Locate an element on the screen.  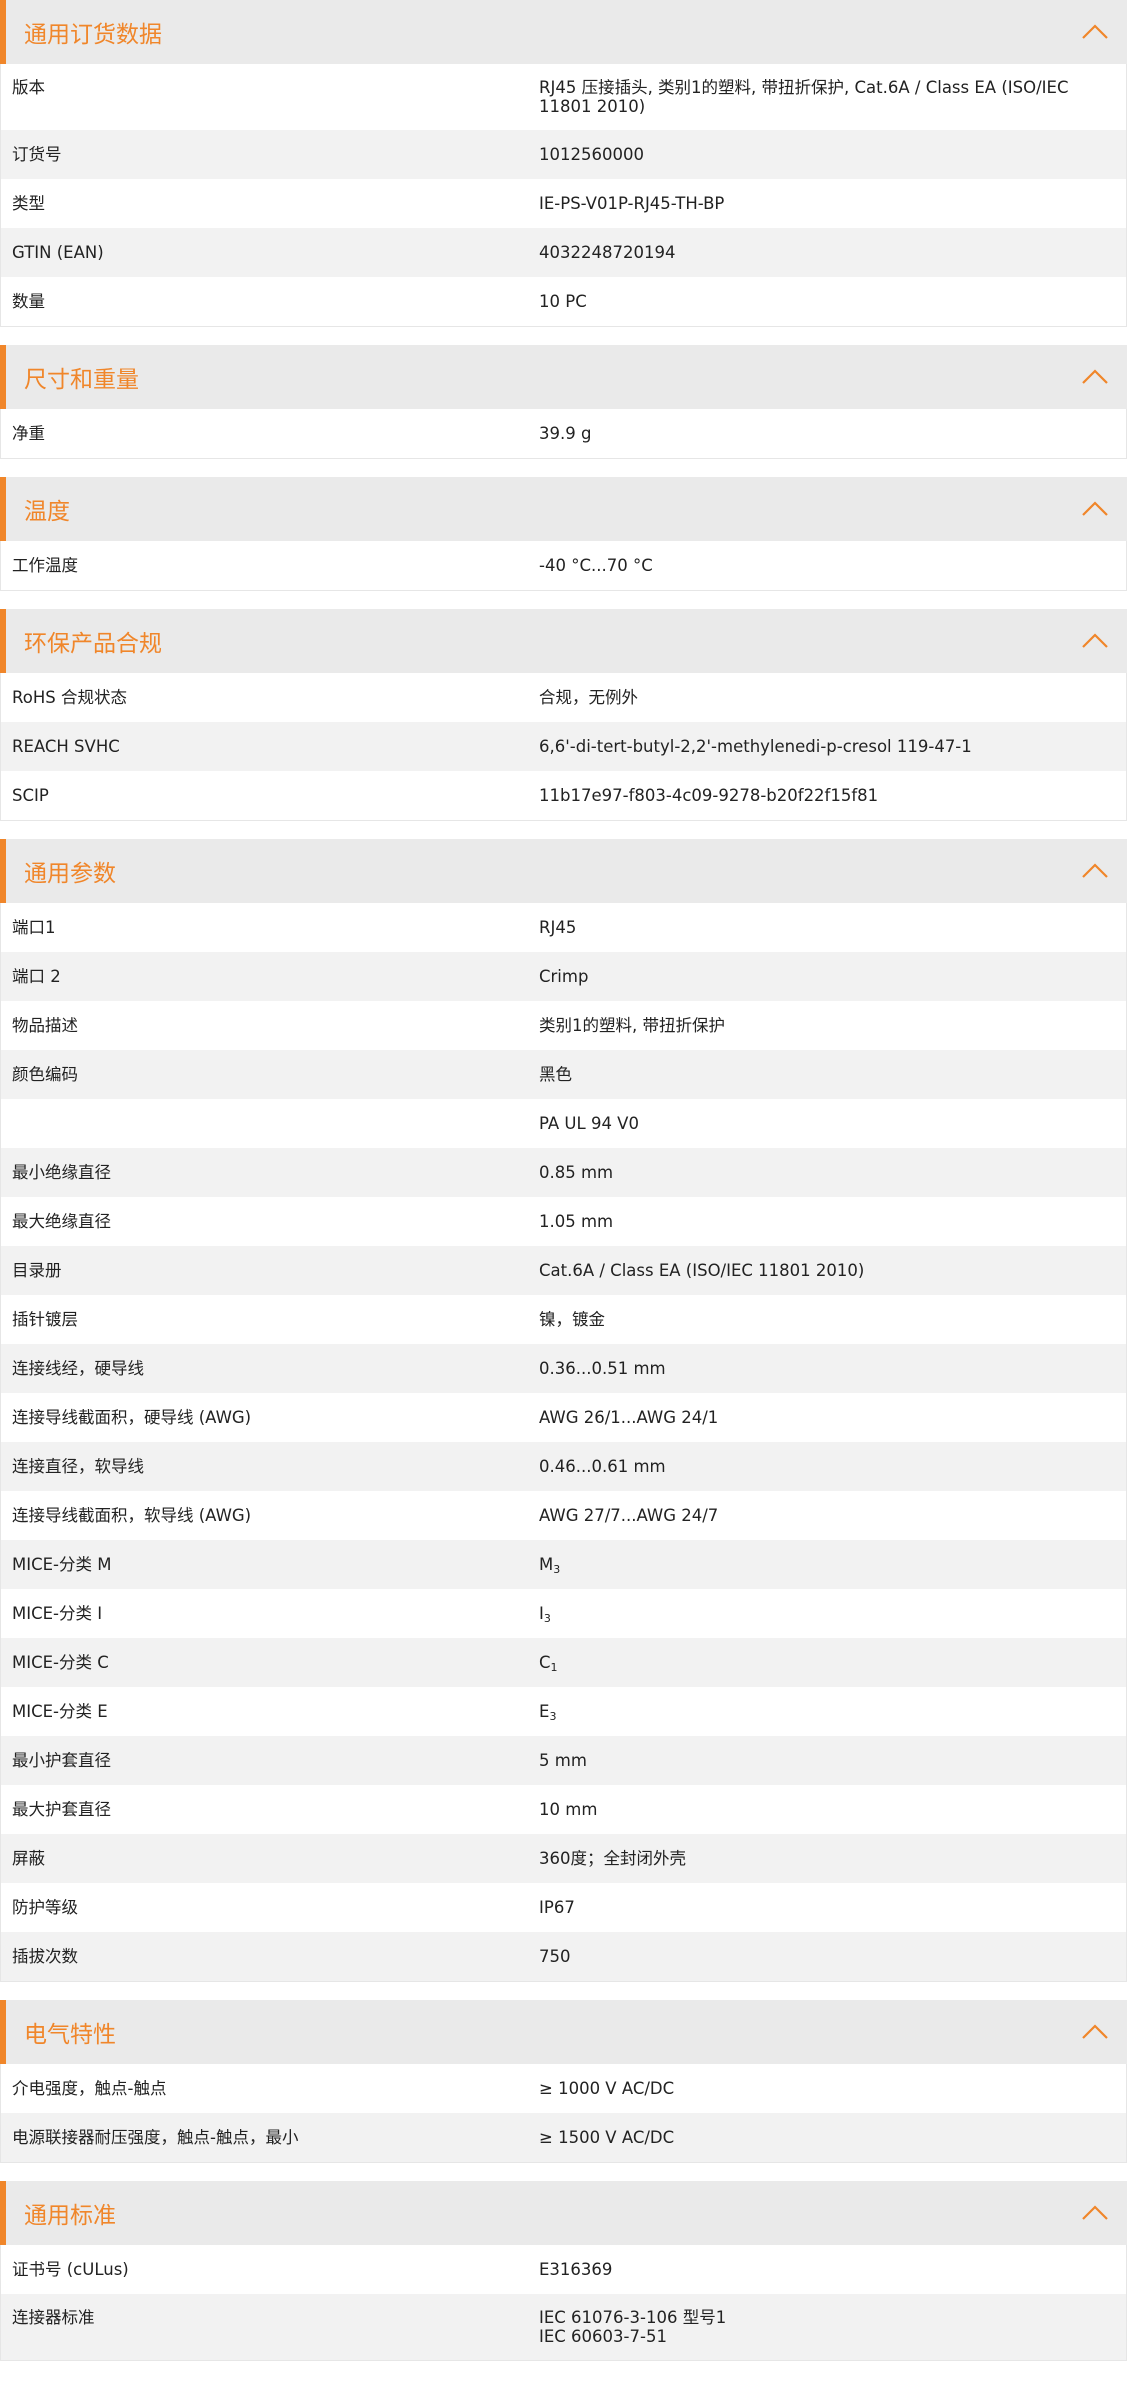
spec-value: 5 mm is located at coordinates (832, 1761).